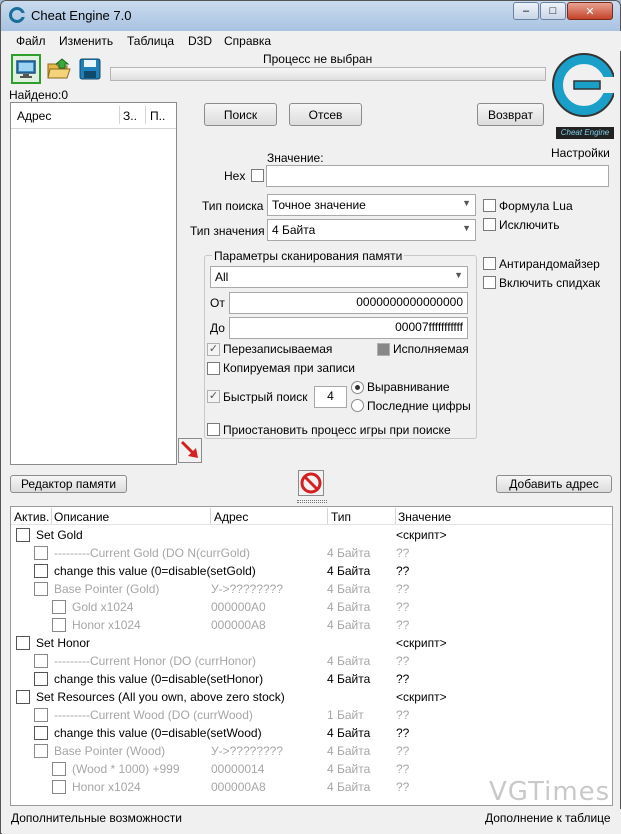 Image resolution: width=621 pixels, height=834 pixels. I want to click on save-icon, so click(90, 69).